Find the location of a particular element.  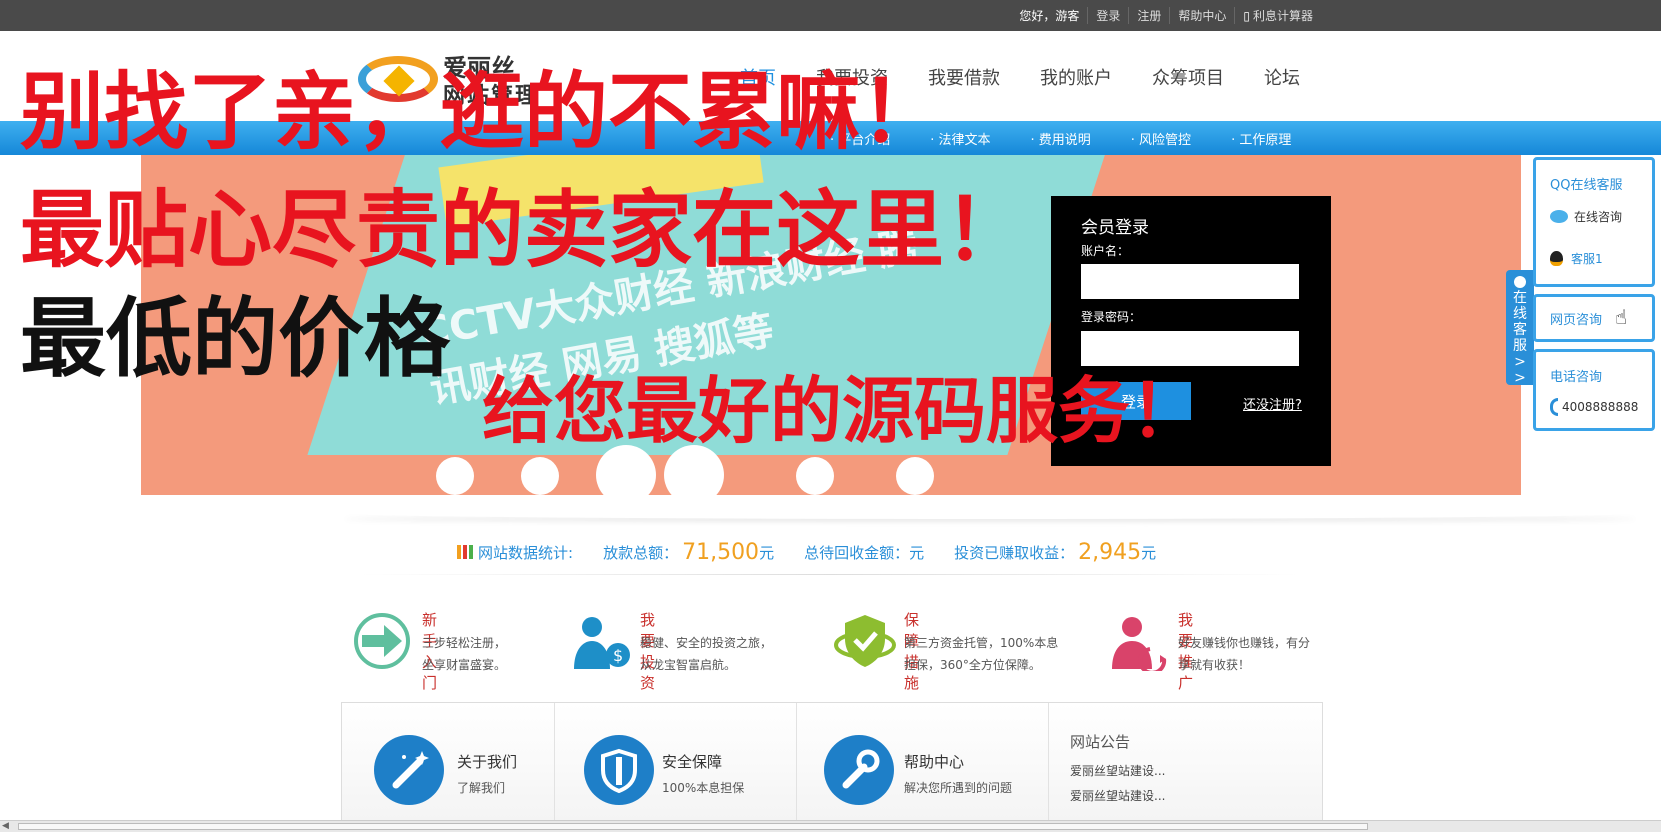

banner-pagination is located at coordinates (736, 470).